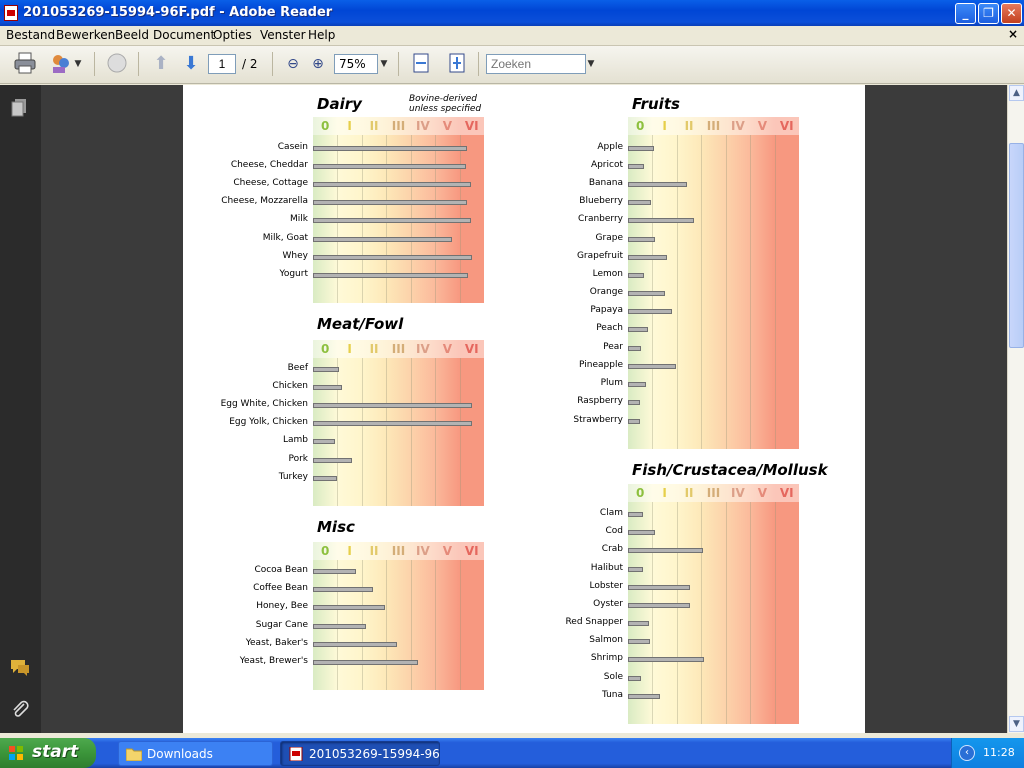  What do you see at coordinates (269, 165) in the screenshot?
I see `category-label: Cheese, Cheddar` at bounding box center [269, 165].